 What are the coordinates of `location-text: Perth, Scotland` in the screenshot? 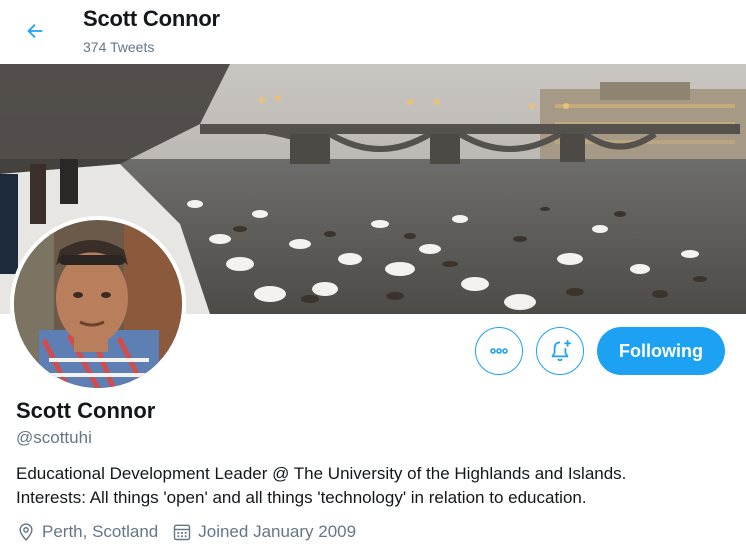 It's located at (100, 531).